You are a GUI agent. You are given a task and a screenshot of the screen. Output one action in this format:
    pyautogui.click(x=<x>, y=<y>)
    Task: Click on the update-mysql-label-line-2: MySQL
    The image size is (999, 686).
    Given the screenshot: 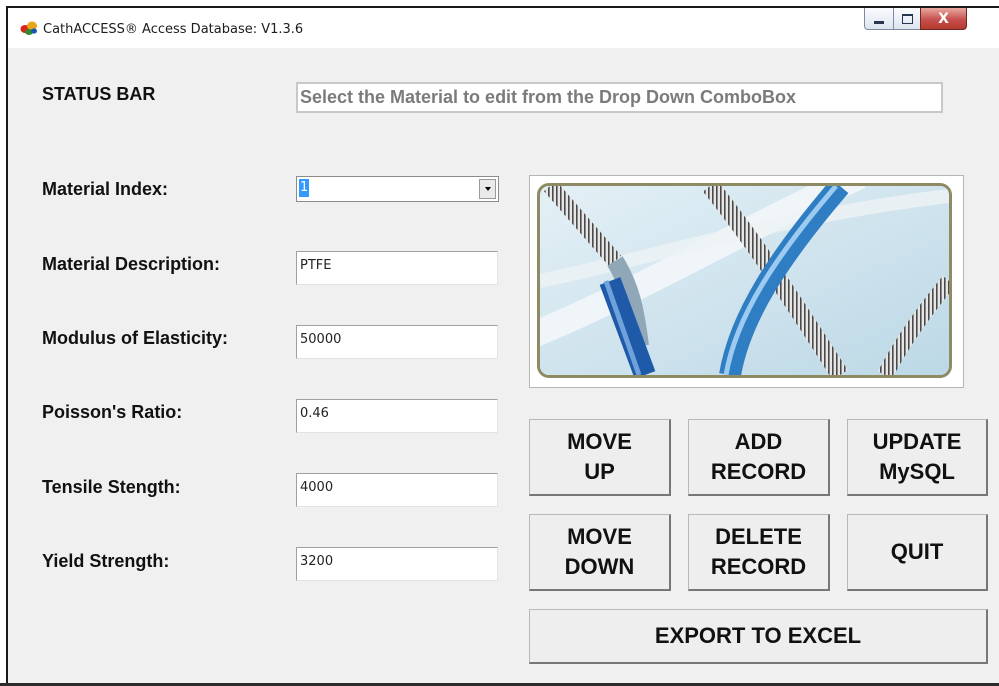 What is the action you would take?
    pyautogui.click(x=917, y=471)
    